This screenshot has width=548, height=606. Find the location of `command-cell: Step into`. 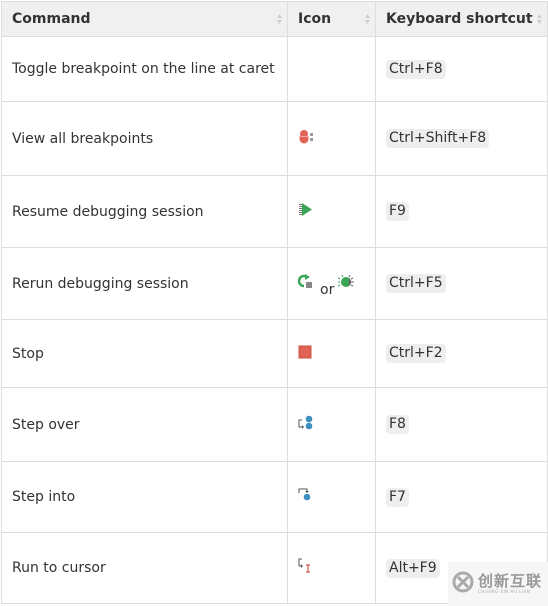

command-cell: Step into is located at coordinates (144, 497).